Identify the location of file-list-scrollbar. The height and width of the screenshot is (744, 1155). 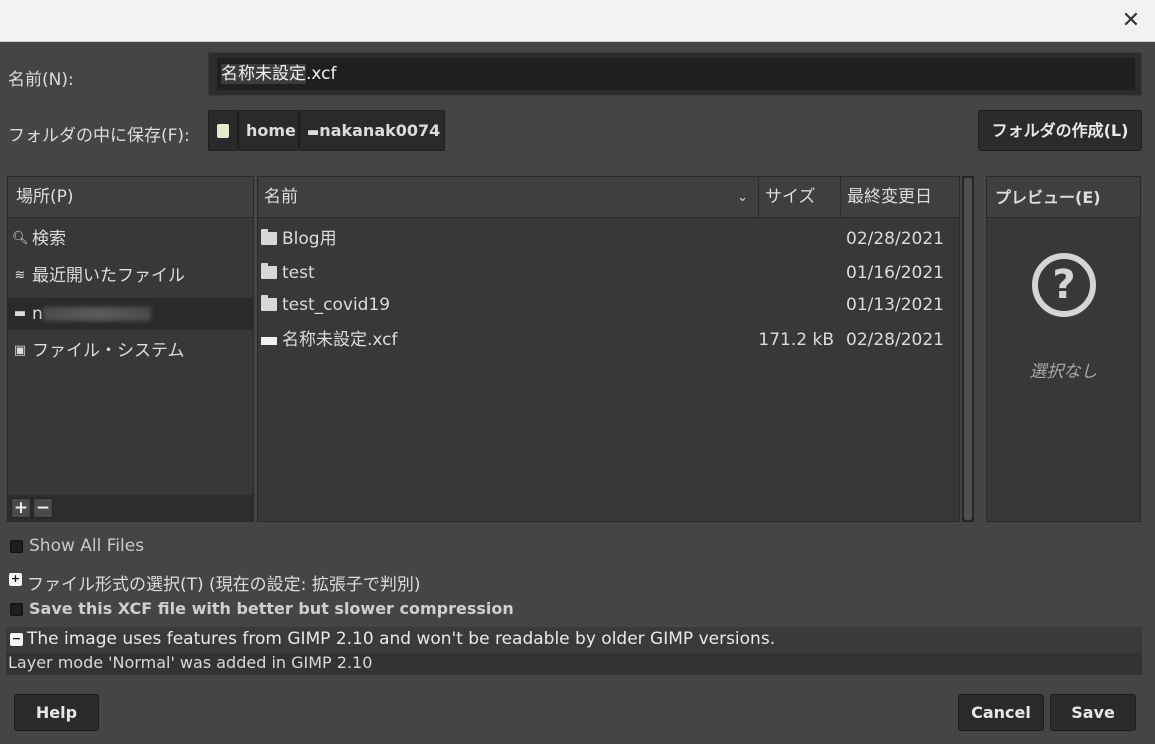
(968, 349).